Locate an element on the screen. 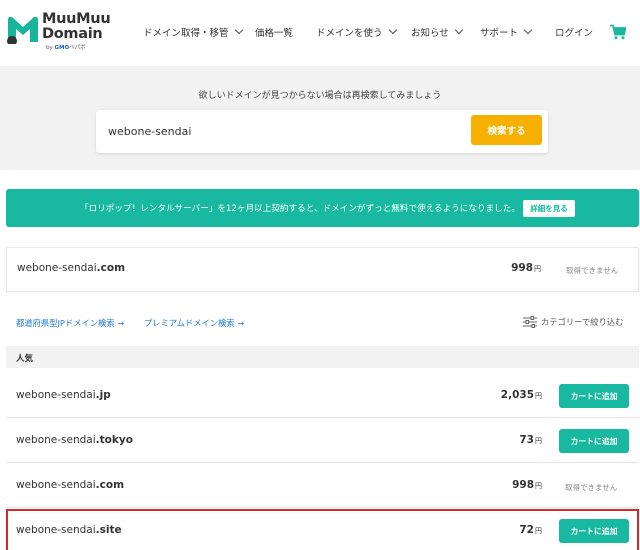  domain-row-jp: webone-sendai.jp 2,035円 カートに追加 is located at coordinates (322, 396).